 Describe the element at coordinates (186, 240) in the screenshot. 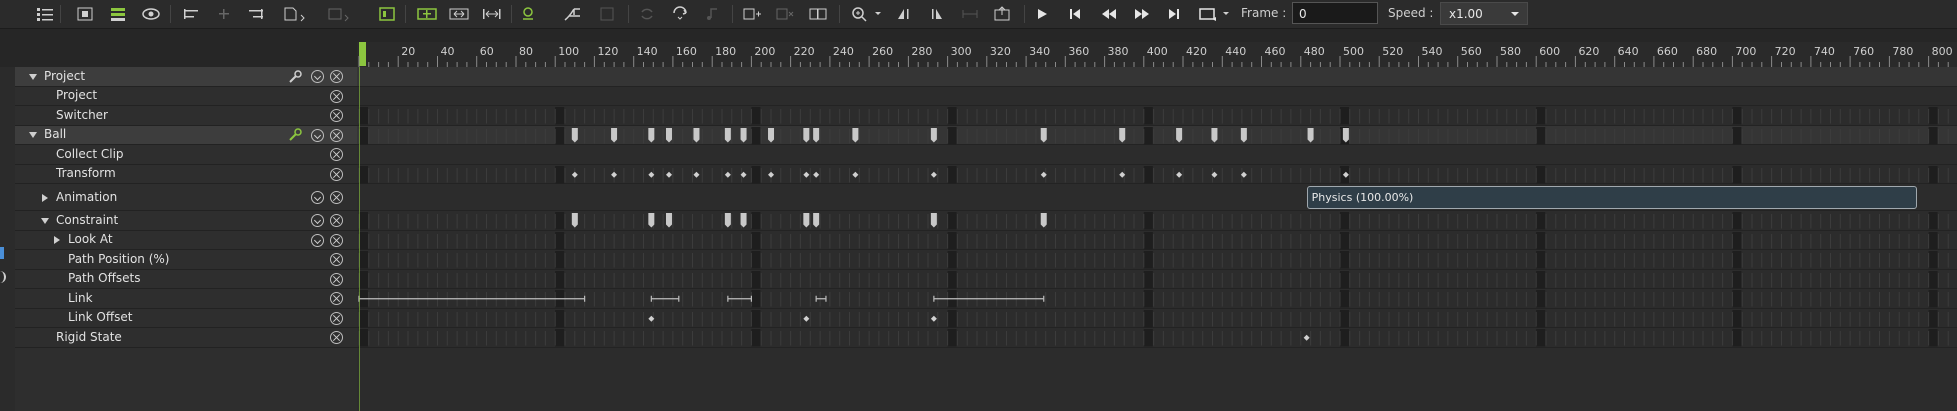

I see `track-row: Look At` at that location.